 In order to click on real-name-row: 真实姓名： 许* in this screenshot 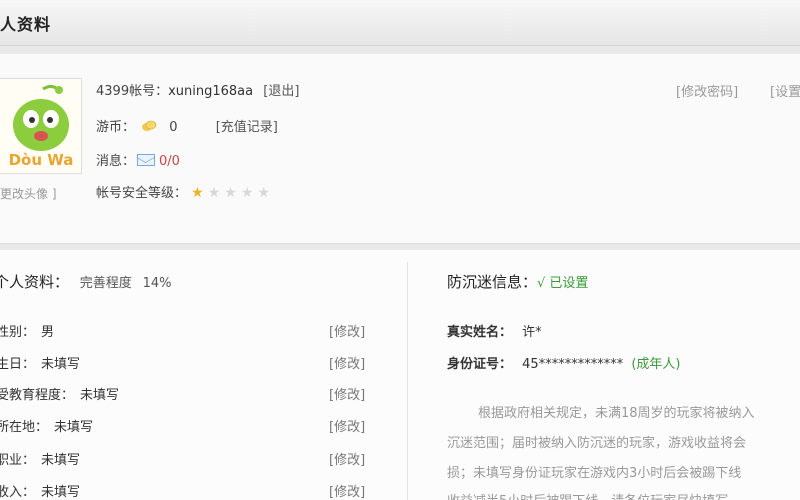, I will do `click(494, 330)`.